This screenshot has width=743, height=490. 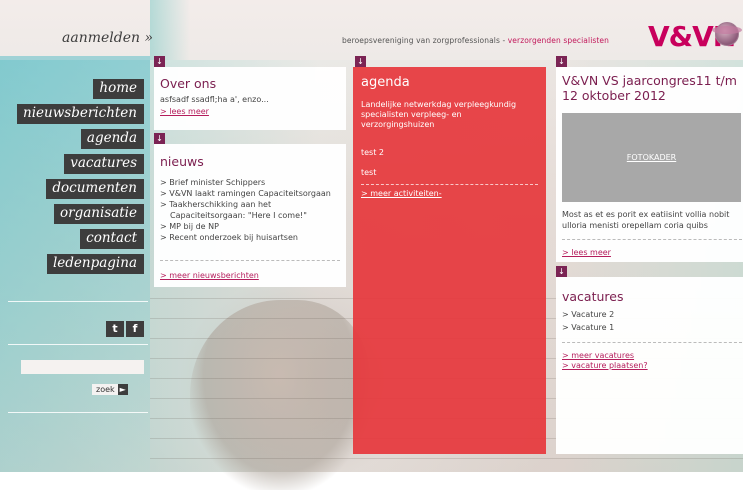 What do you see at coordinates (99, 214) in the screenshot?
I see `nav-organisatie: organisatie` at bounding box center [99, 214].